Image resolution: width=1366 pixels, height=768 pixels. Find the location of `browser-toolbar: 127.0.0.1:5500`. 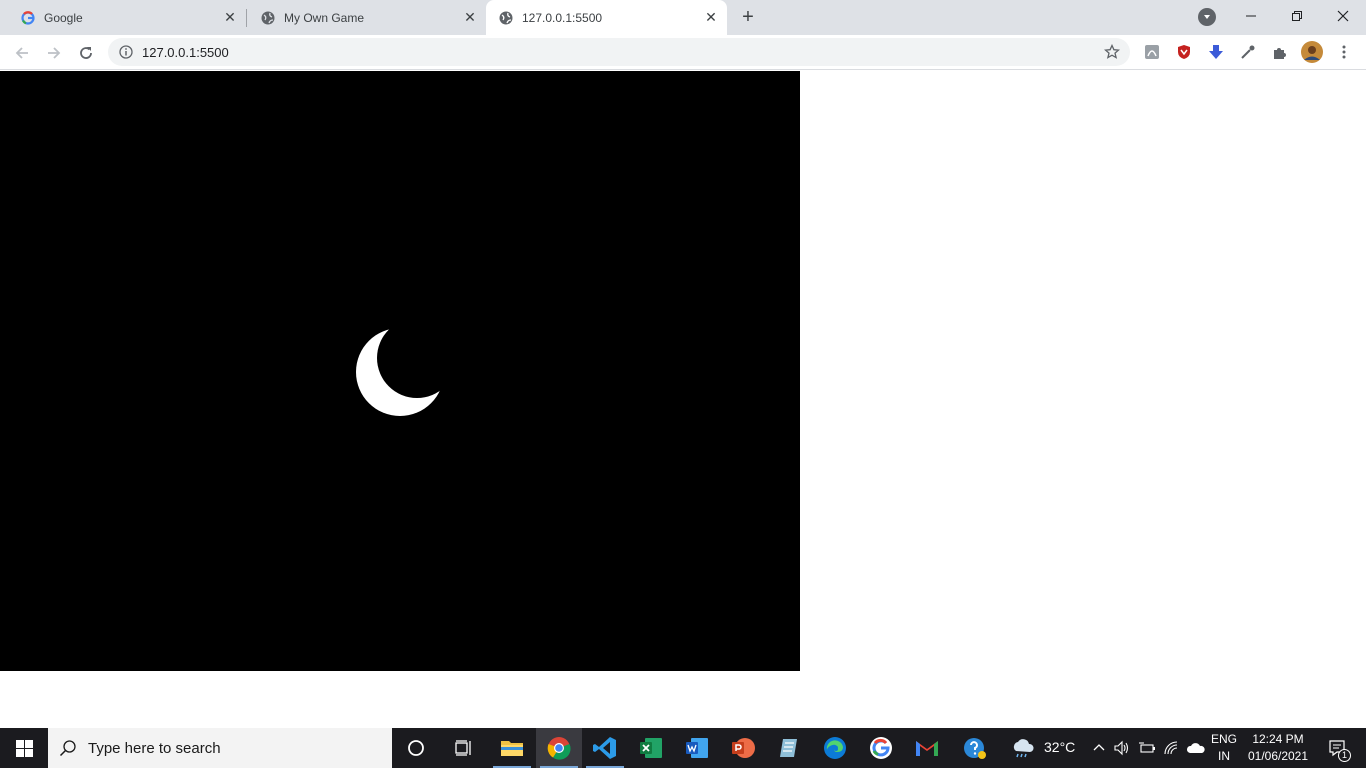

browser-toolbar: 127.0.0.1:5500 is located at coordinates (683, 52).